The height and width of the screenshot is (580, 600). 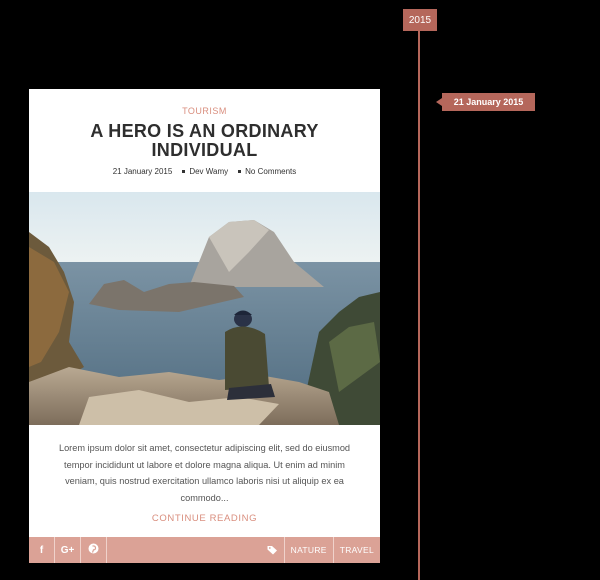 I want to click on post-author-wrap: Dev Wamy, so click(x=205, y=171).